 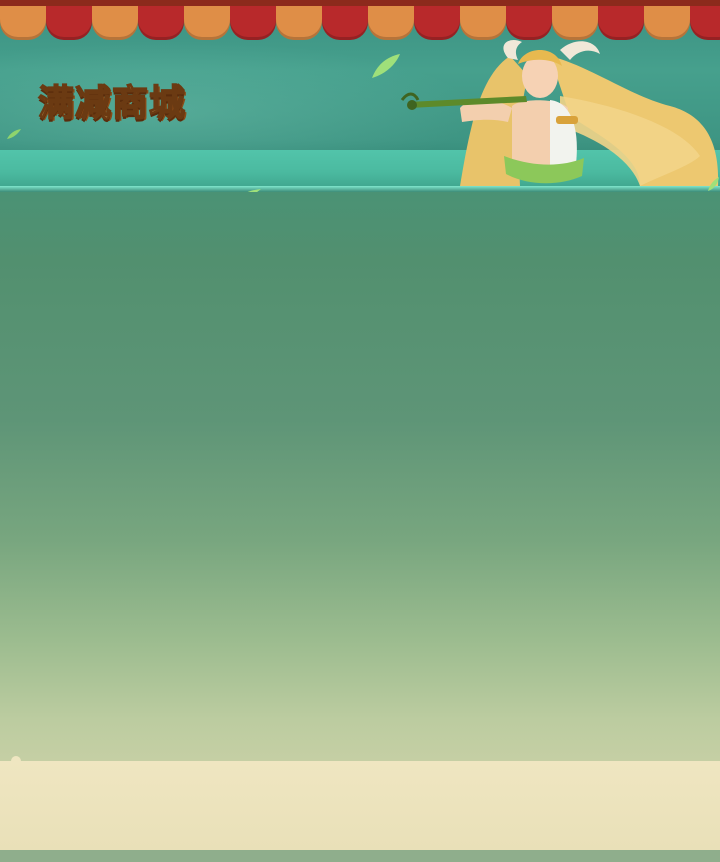 I want to click on shop-awning, so click(x=360, y=23).